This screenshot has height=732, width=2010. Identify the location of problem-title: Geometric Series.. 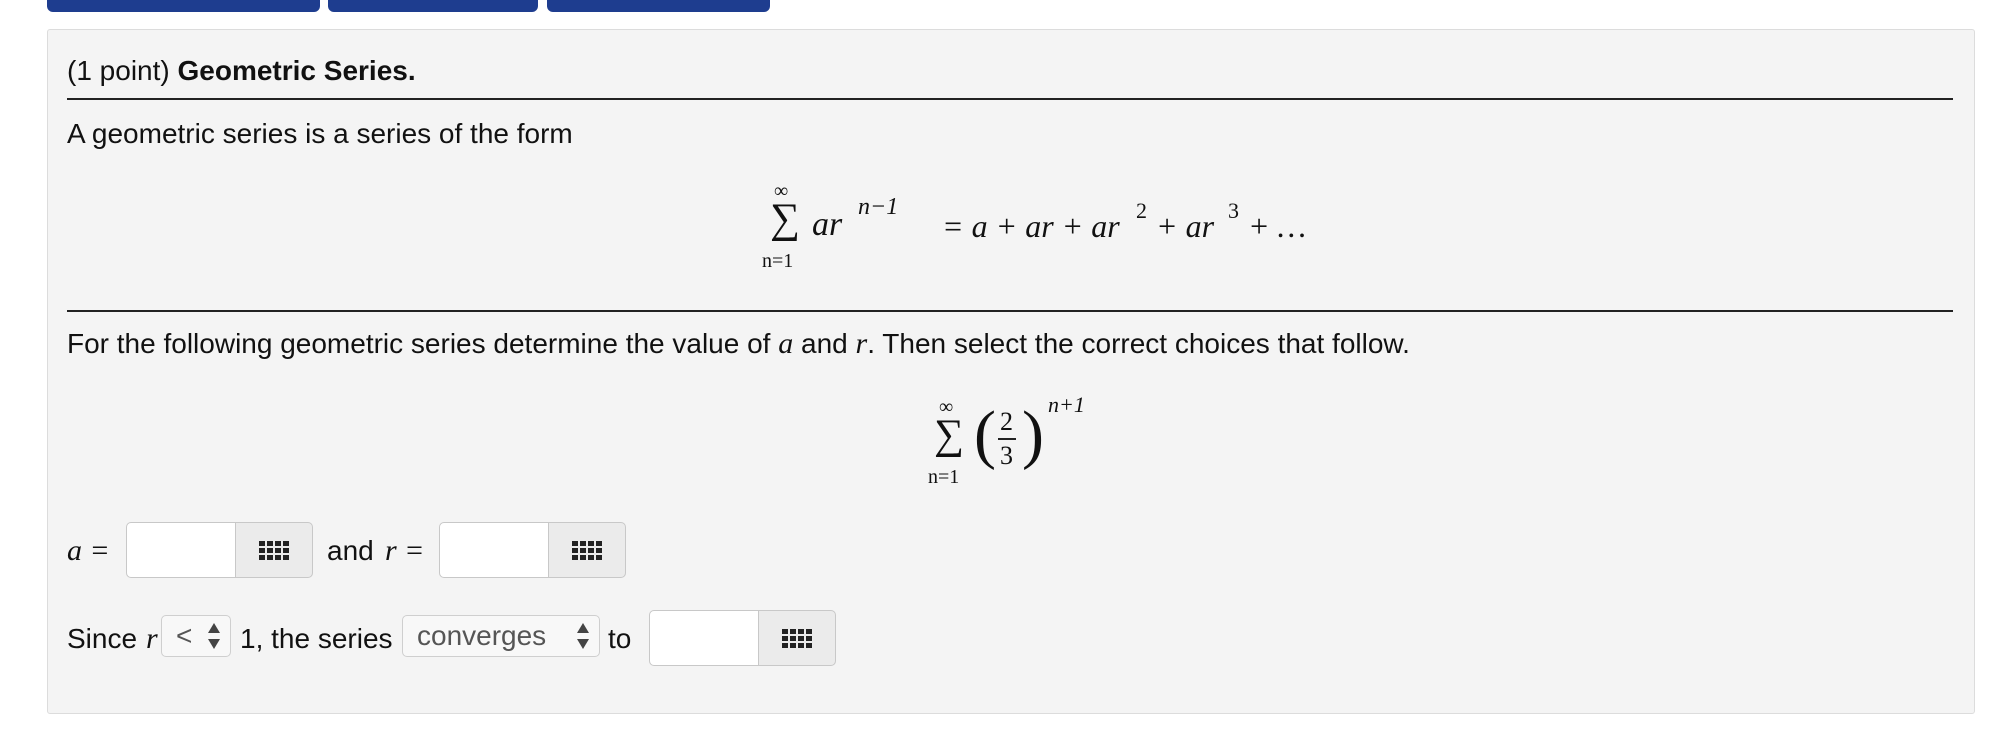
(296, 70).